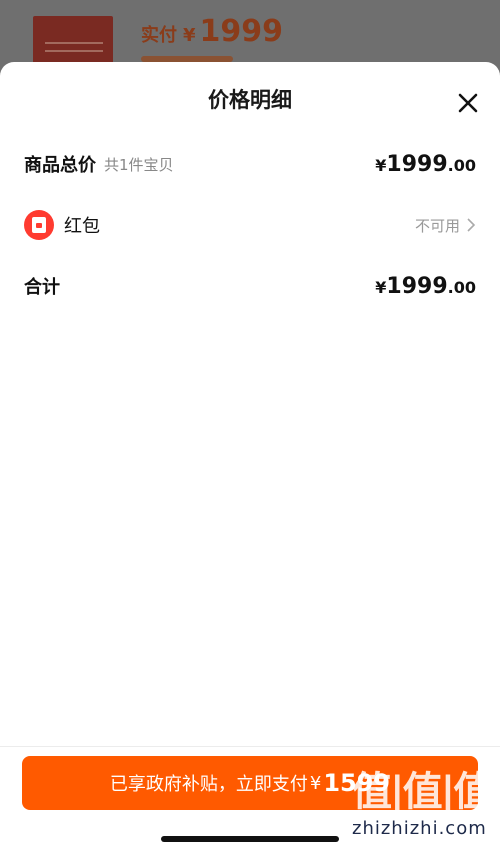 Image resolution: width=500 pixels, height=853 pixels. What do you see at coordinates (250, 164) in the screenshot?
I see `subtotal-row: 商品总价 共1件宝贝 ¥ 1999 .00` at bounding box center [250, 164].